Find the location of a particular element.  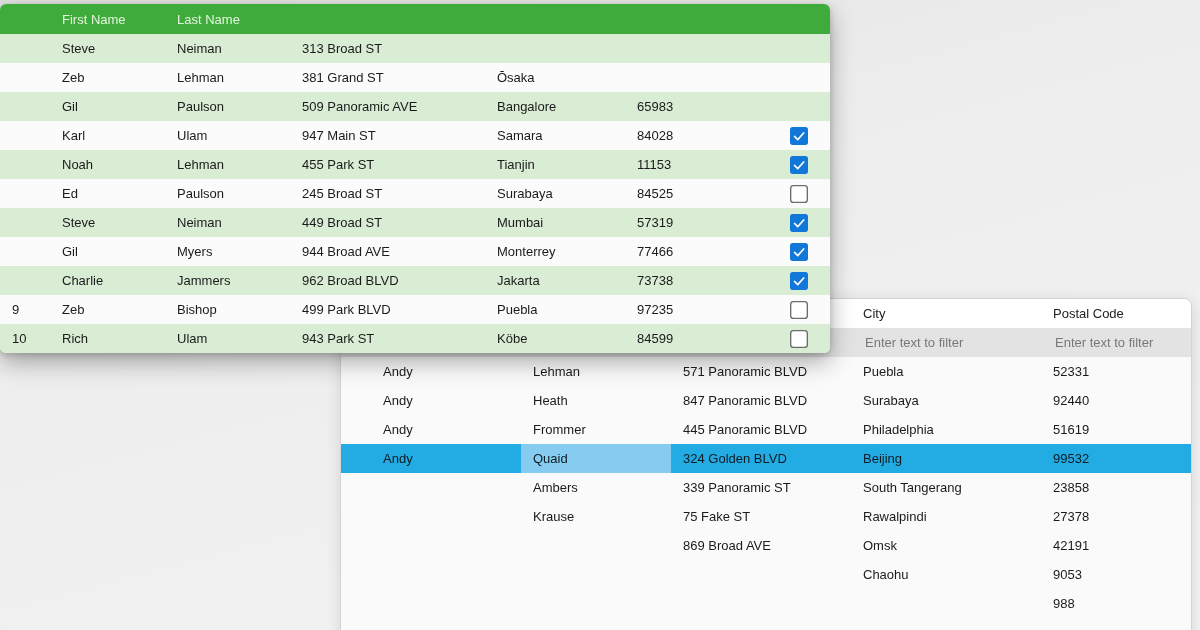

table-cell: Bangalore is located at coordinates (527, 106).